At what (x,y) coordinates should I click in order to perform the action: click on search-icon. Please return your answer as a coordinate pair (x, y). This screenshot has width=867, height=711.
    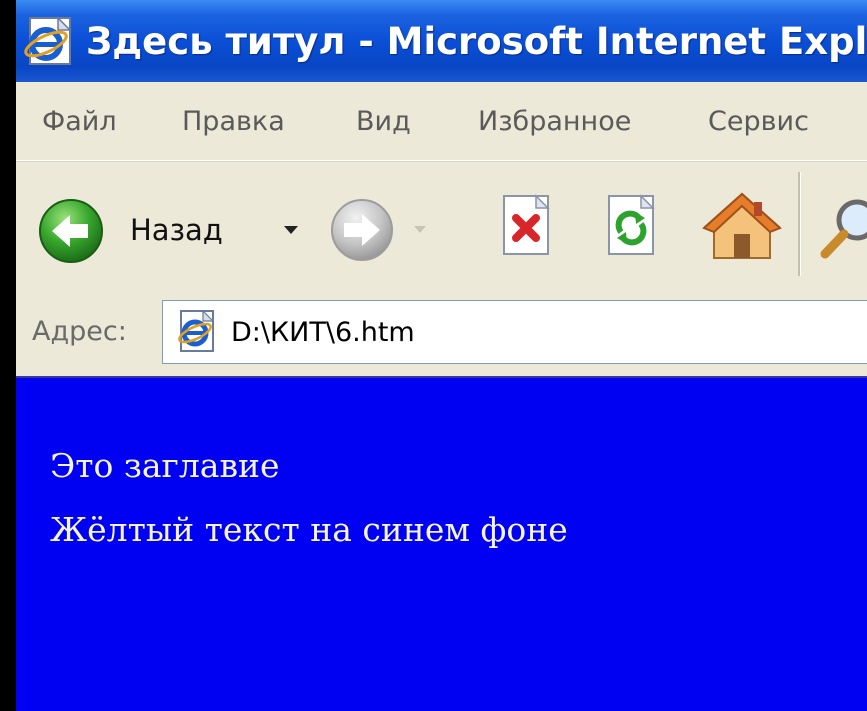
    Looking at the image, I should click on (840, 235).